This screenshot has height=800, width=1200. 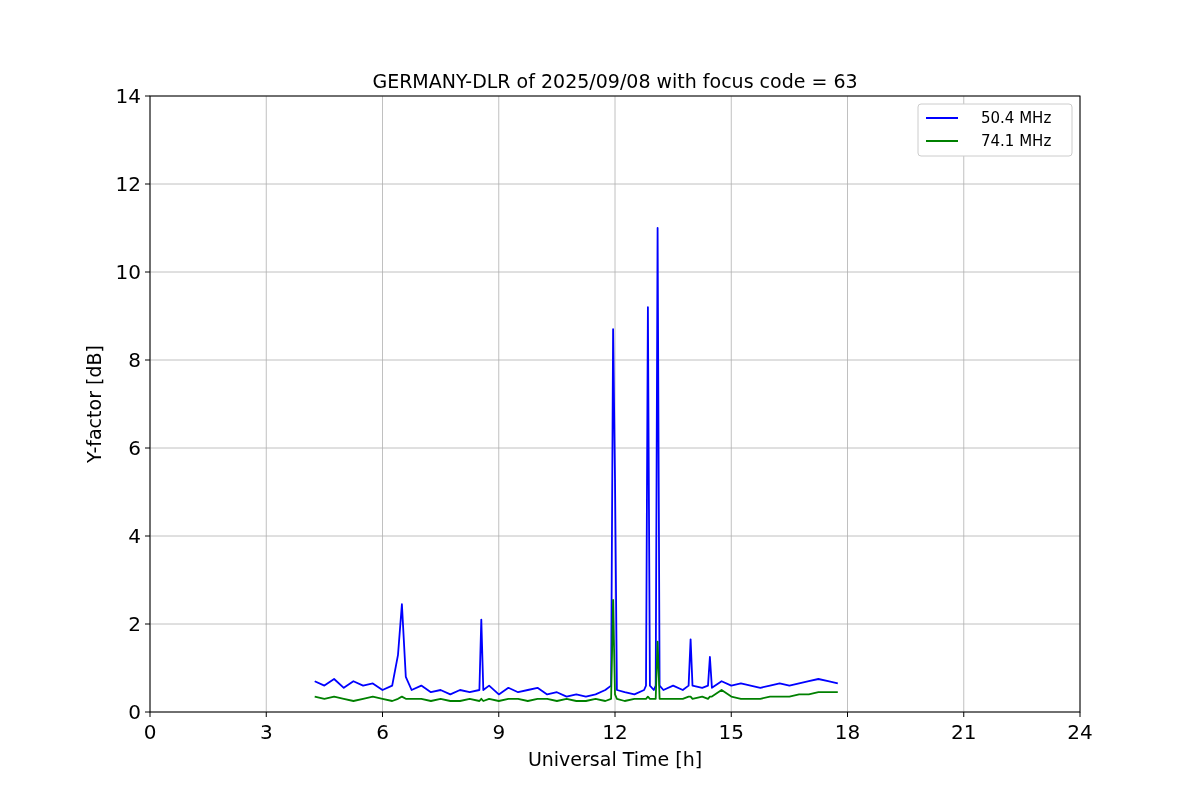 I want to click on x-tick-label: 21, so click(x=964, y=732).